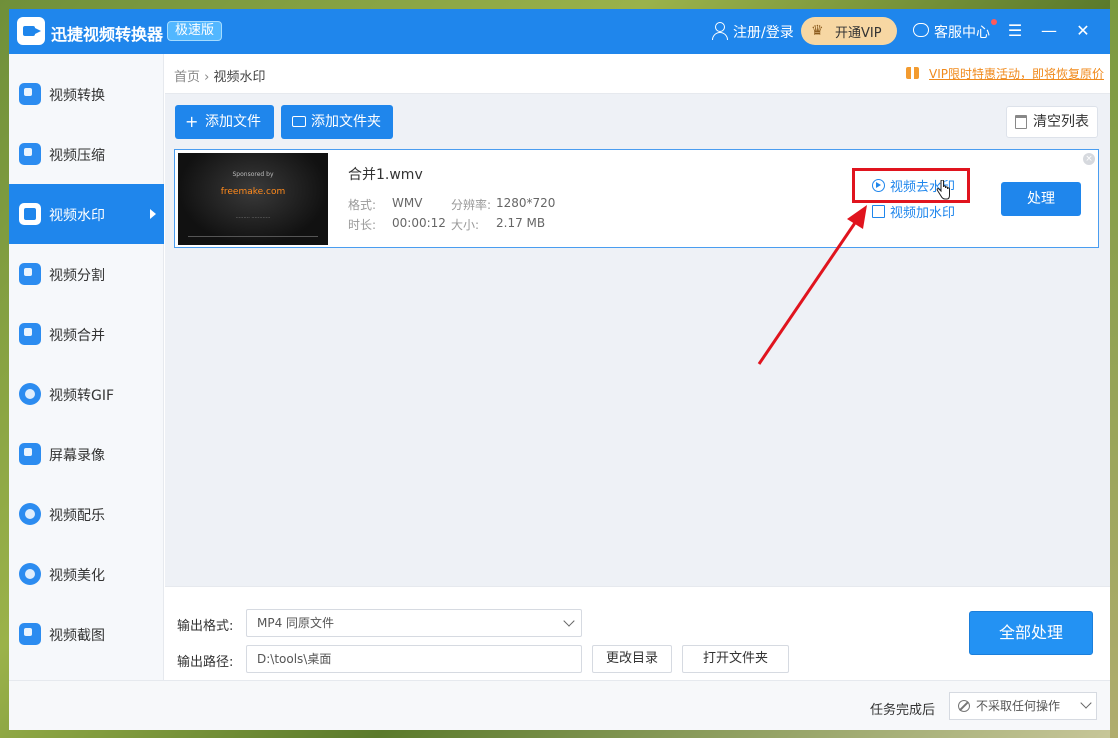 This screenshot has width=1118, height=738. I want to click on process-all-button: 全部处理, so click(1031, 633).